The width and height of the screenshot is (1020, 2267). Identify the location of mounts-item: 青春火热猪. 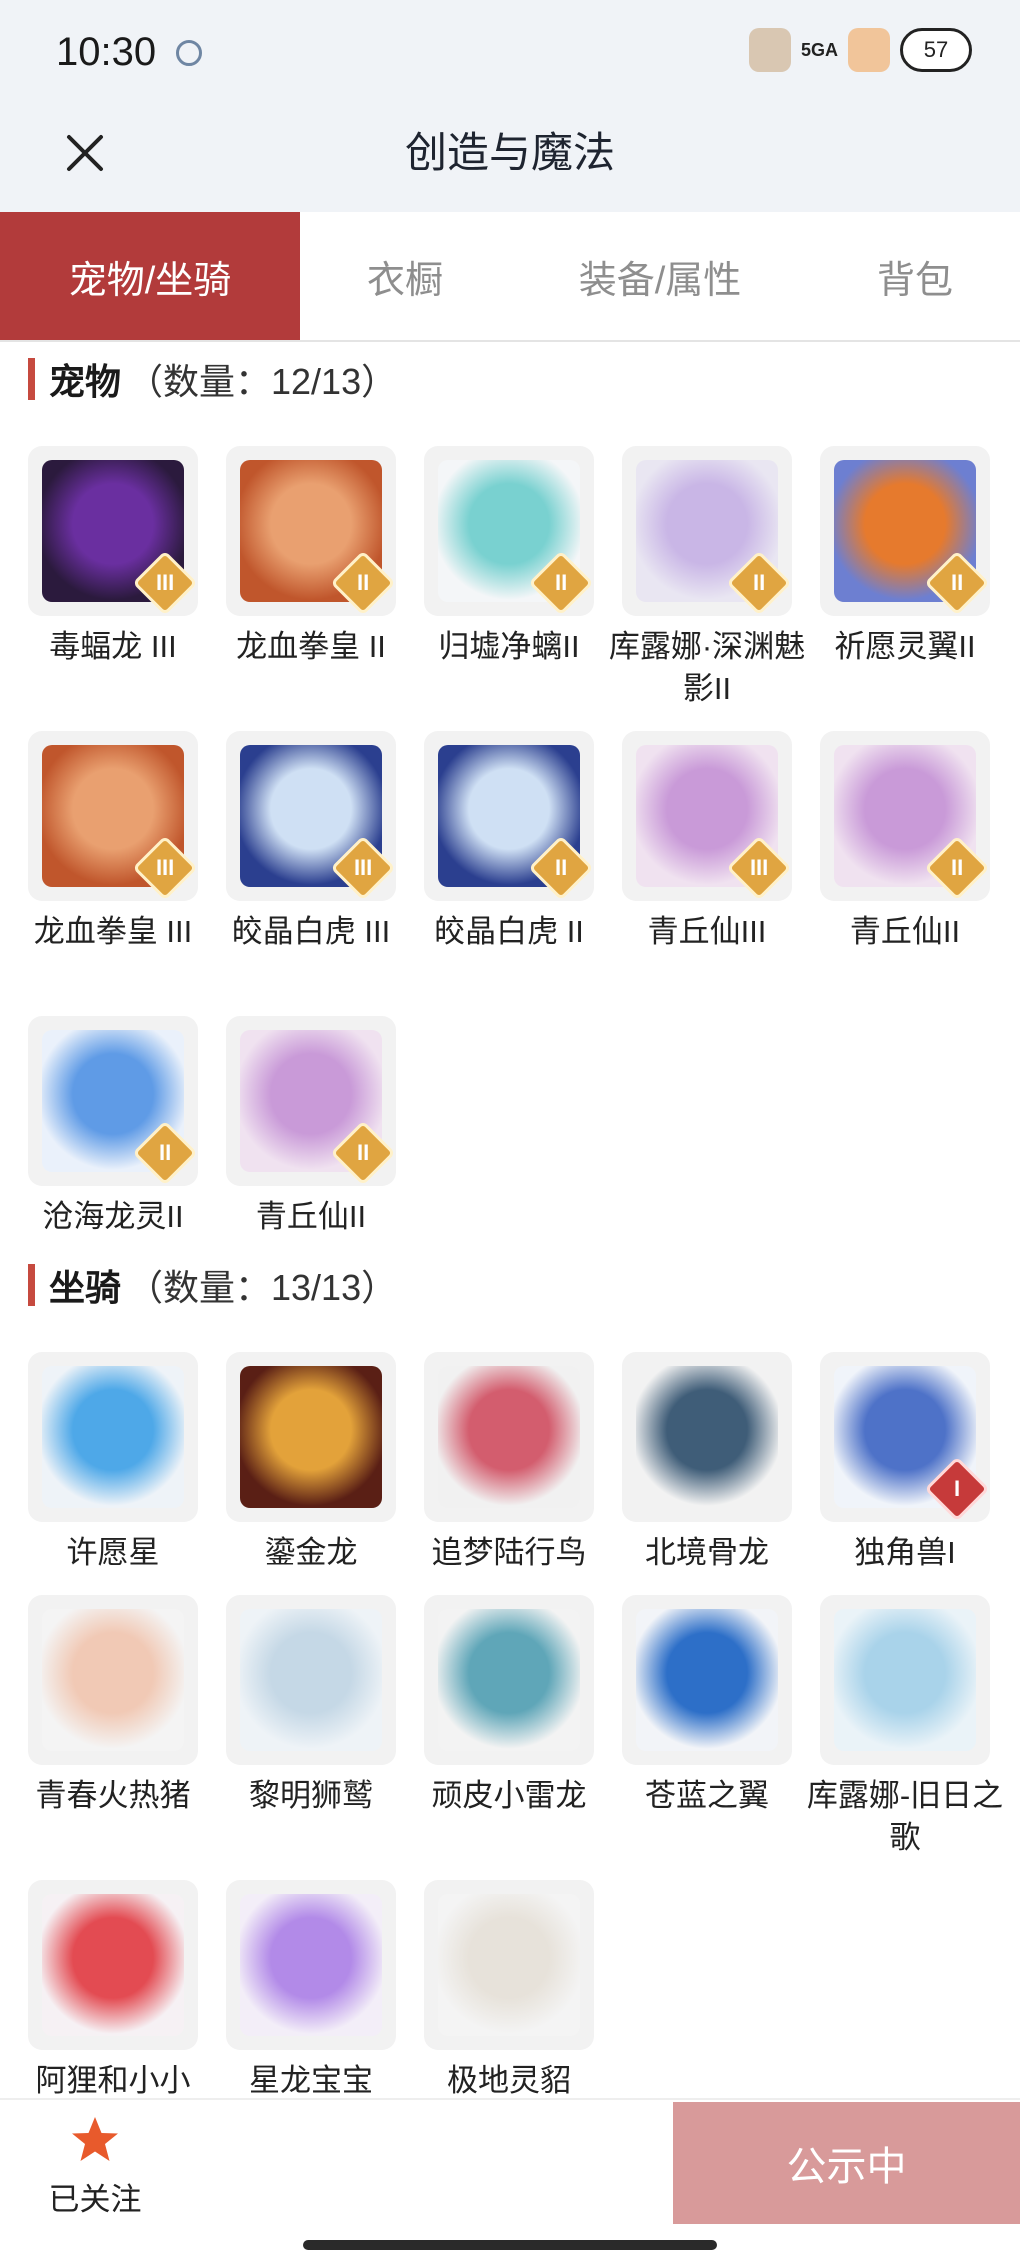
(113, 1706).